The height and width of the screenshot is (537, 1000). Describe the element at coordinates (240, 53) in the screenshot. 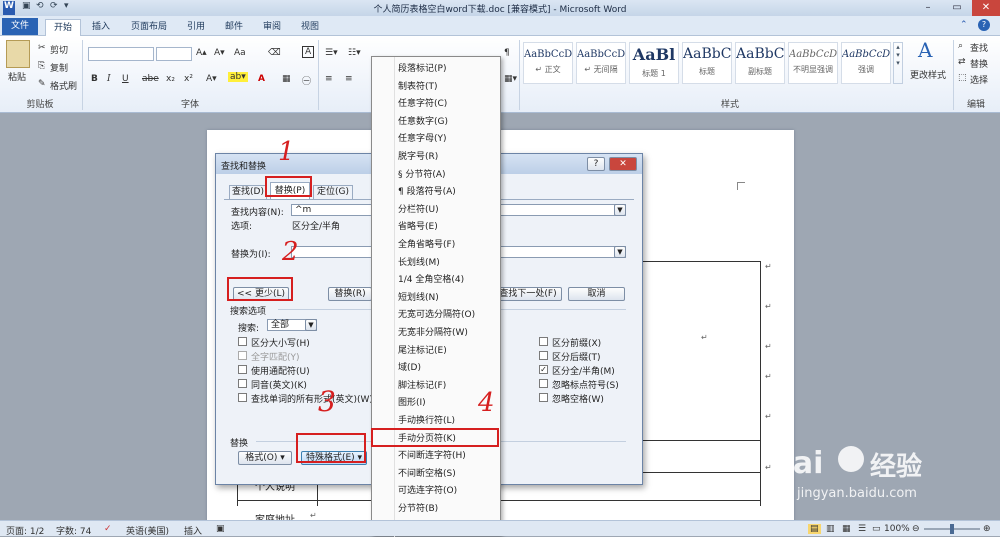

I see `change-case-icon: Aa` at that location.